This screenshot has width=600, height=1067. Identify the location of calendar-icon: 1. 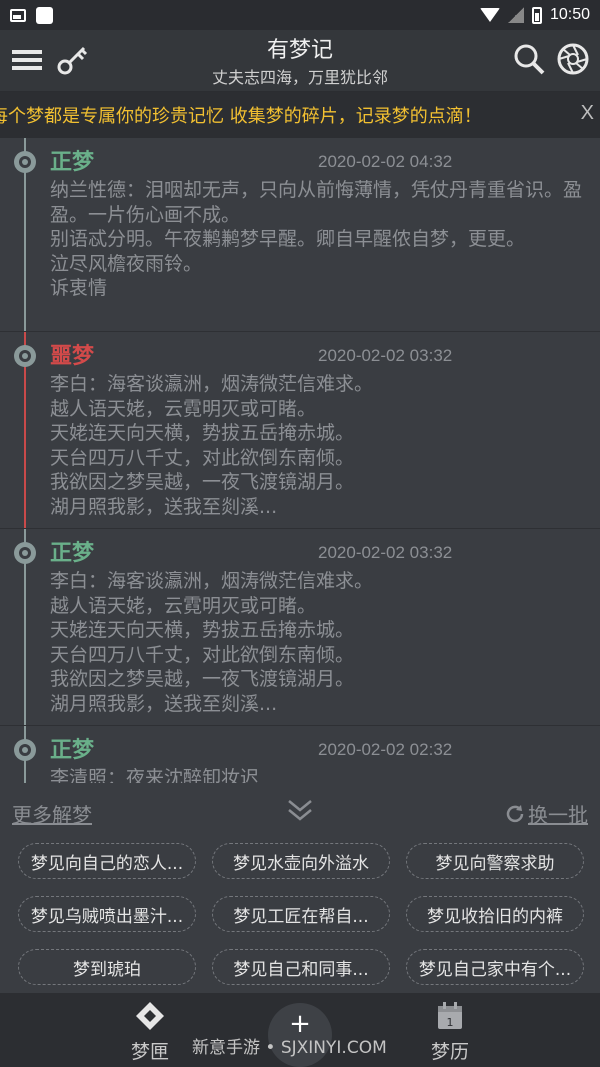
(450, 1015).